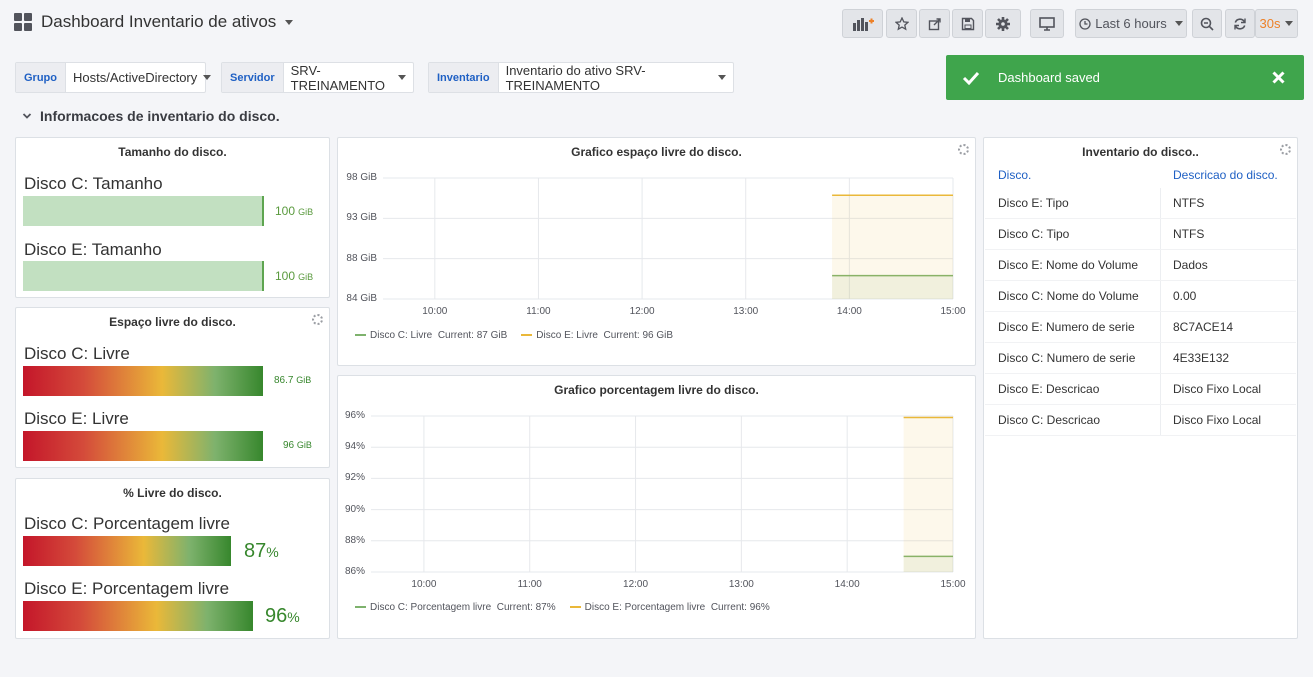 Image resolution: width=1313 pixels, height=677 pixels. I want to click on row-header: Informacoes de inventario do disco., so click(151, 116).